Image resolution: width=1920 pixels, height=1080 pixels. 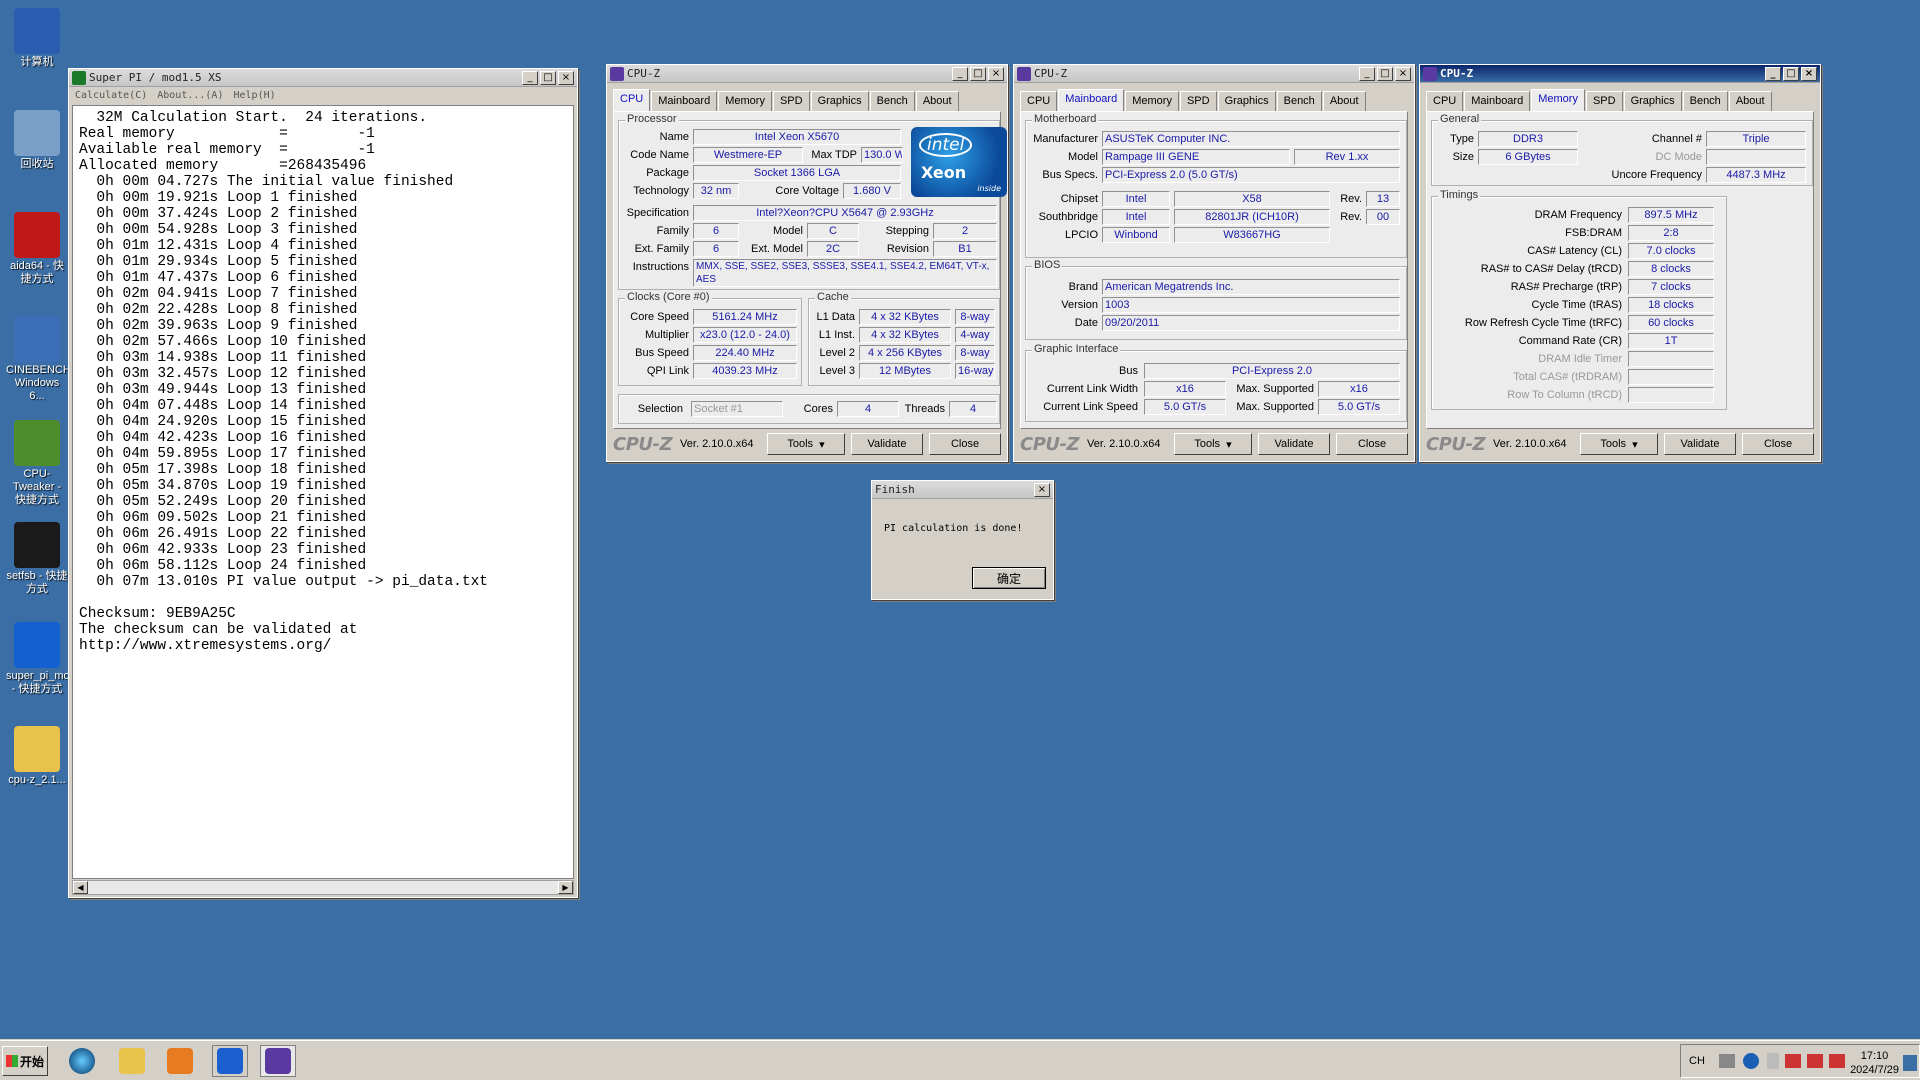 I want to click on scroll-left-icon: ◀, so click(x=80, y=887).